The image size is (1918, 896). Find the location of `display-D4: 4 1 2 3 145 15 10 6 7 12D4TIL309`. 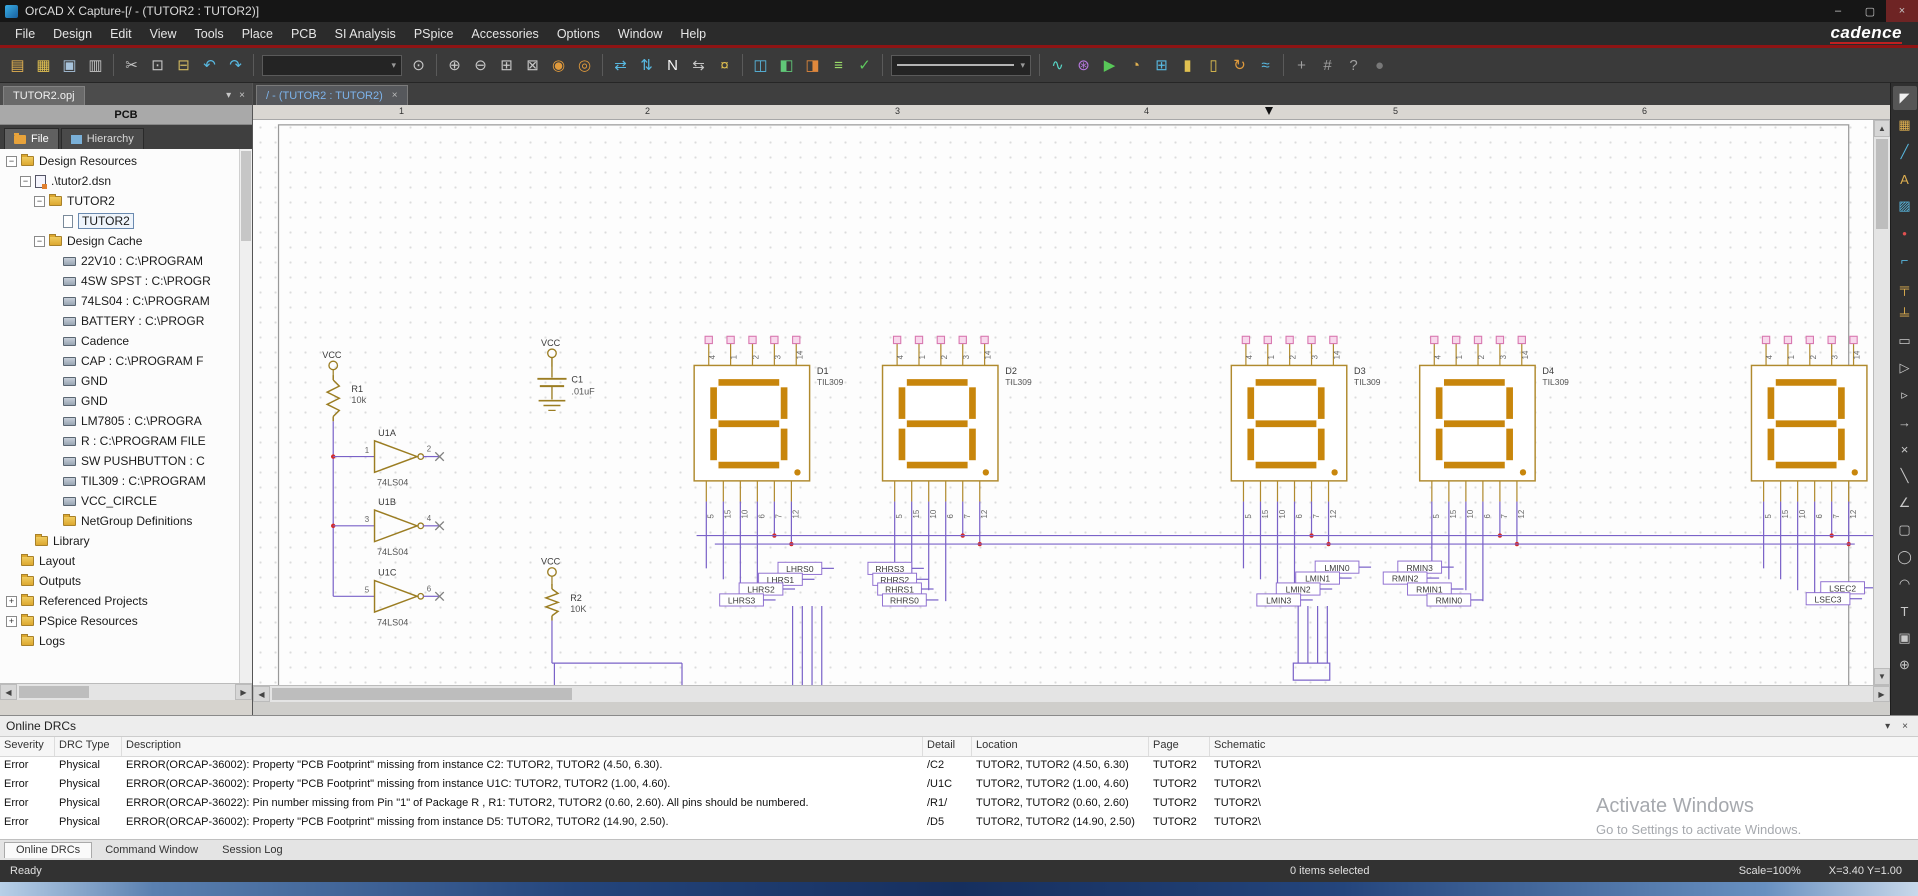

display-D4: 4 1 2 3 145 15 10 6 7 12D4TIL309 is located at coordinates (1493, 427).